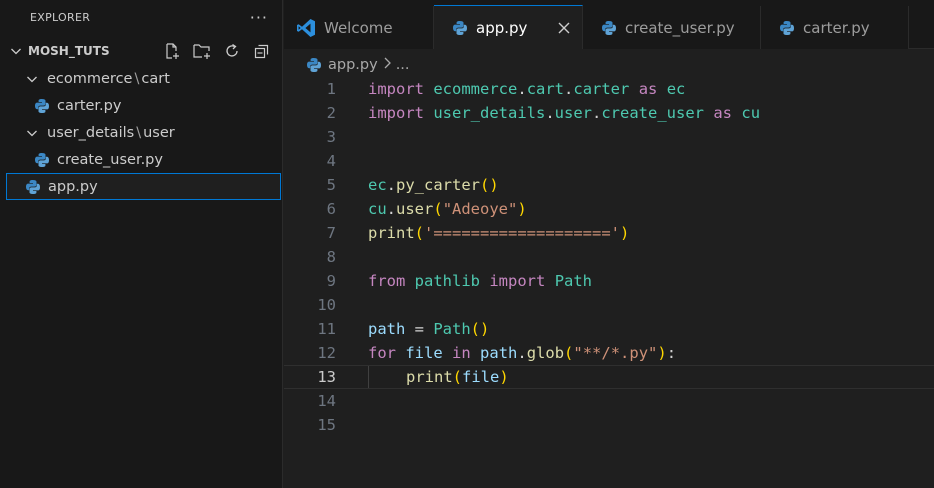 Image resolution: width=934 pixels, height=488 pixels. I want to click on tab-create-user-py: create_user.py, so click(672, 27).